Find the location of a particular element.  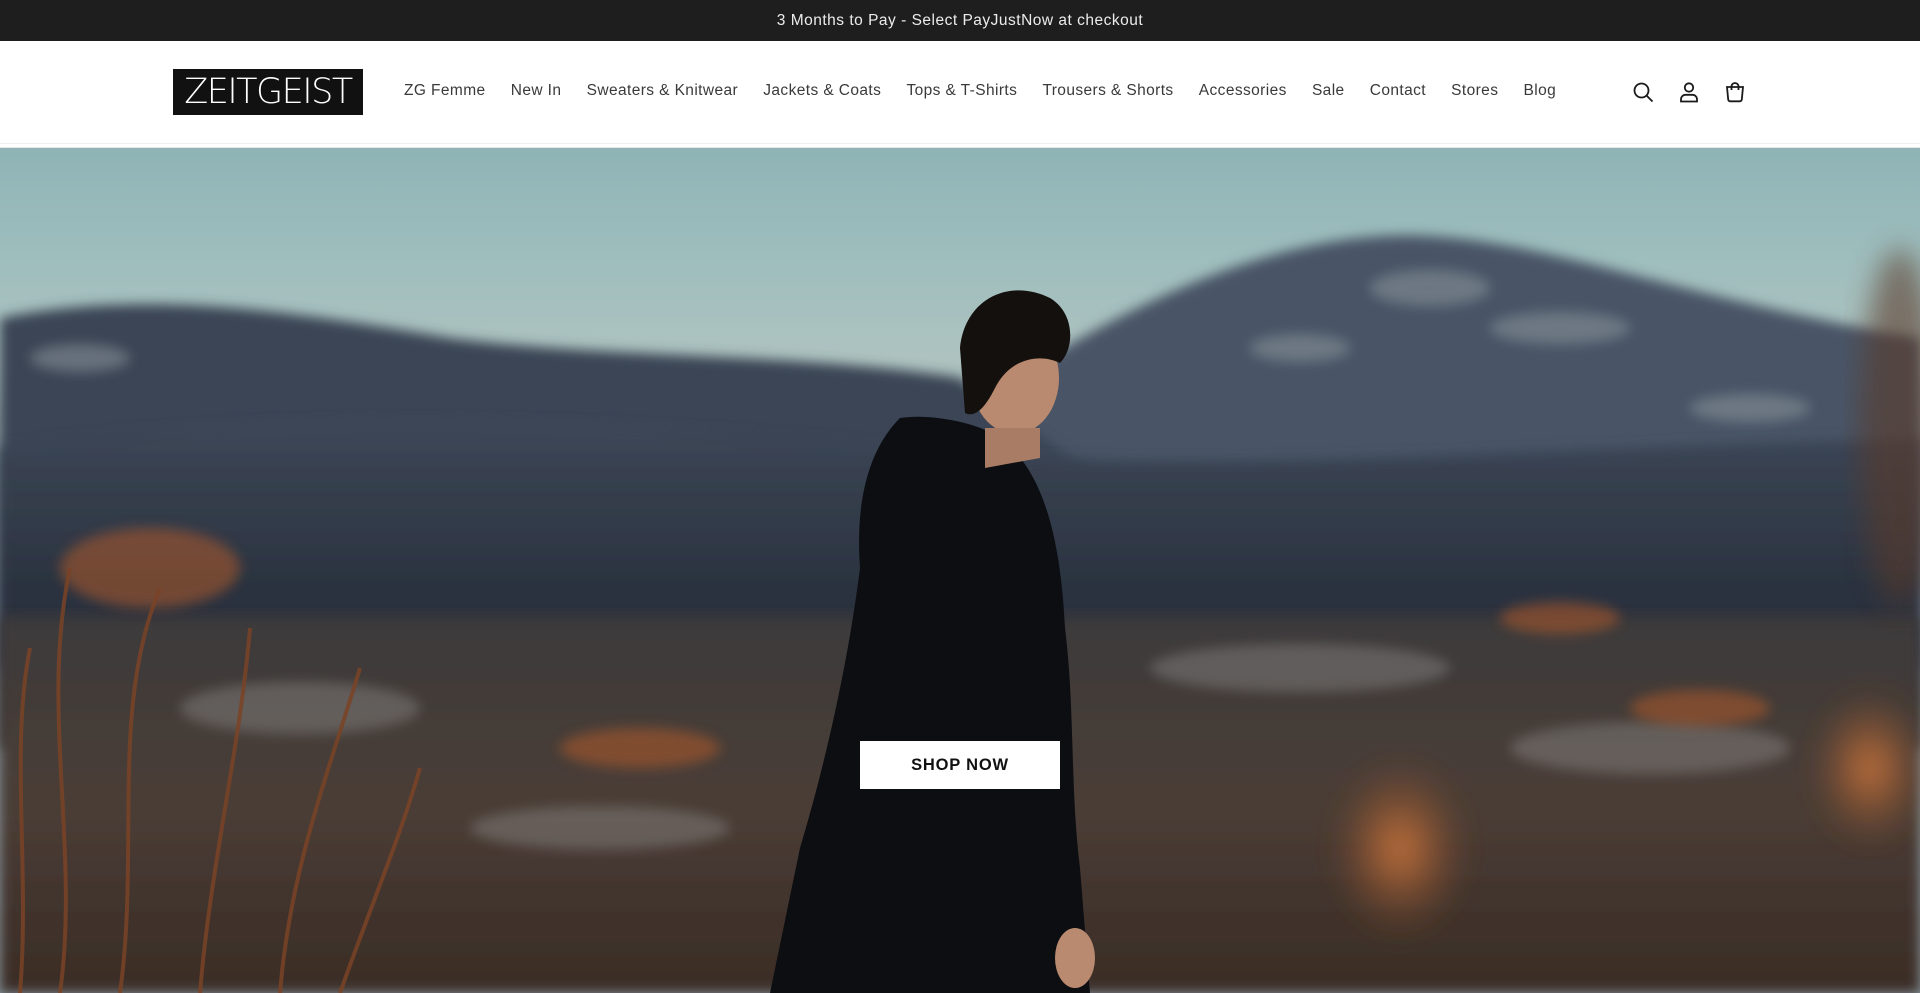

nav-item-contact: Contact is located at coordinates (1397, 91).